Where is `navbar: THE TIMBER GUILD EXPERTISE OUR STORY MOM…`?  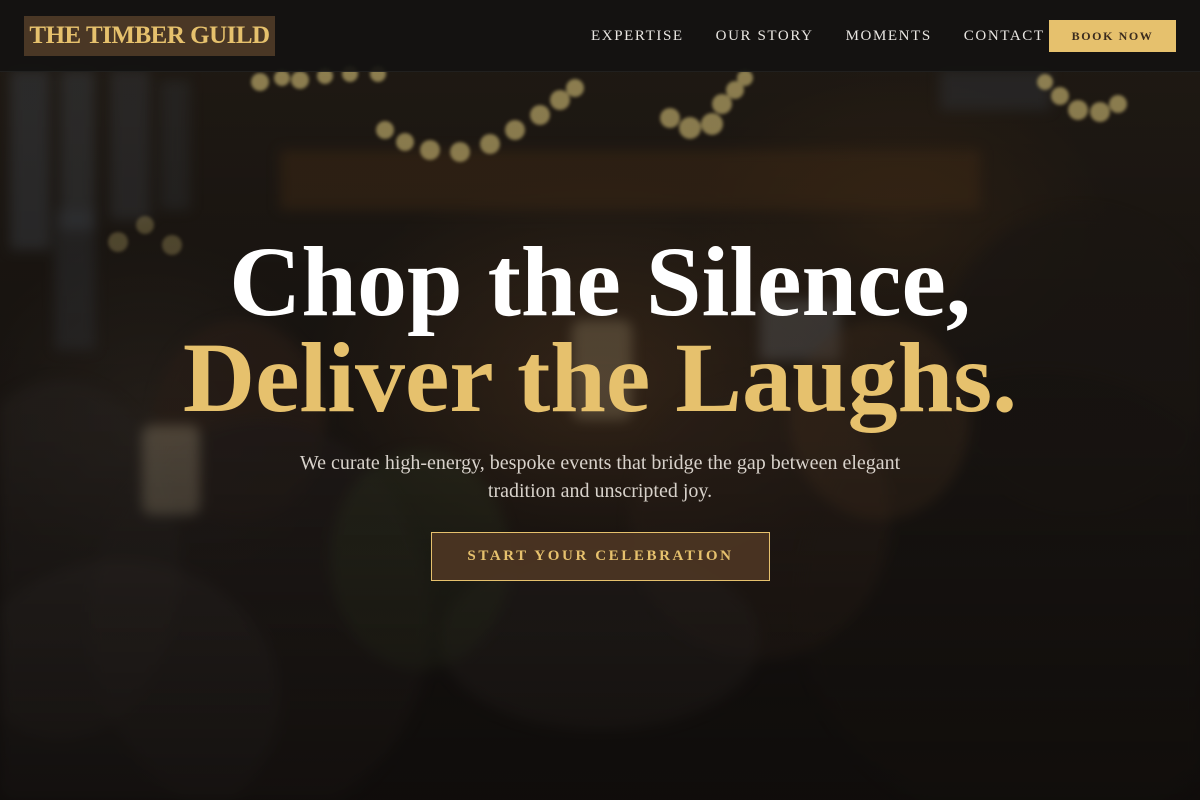 navbar: THE TIMBER GUILD EXPERTISE OUR STORY MOM… is located at coordinates (600, 36).